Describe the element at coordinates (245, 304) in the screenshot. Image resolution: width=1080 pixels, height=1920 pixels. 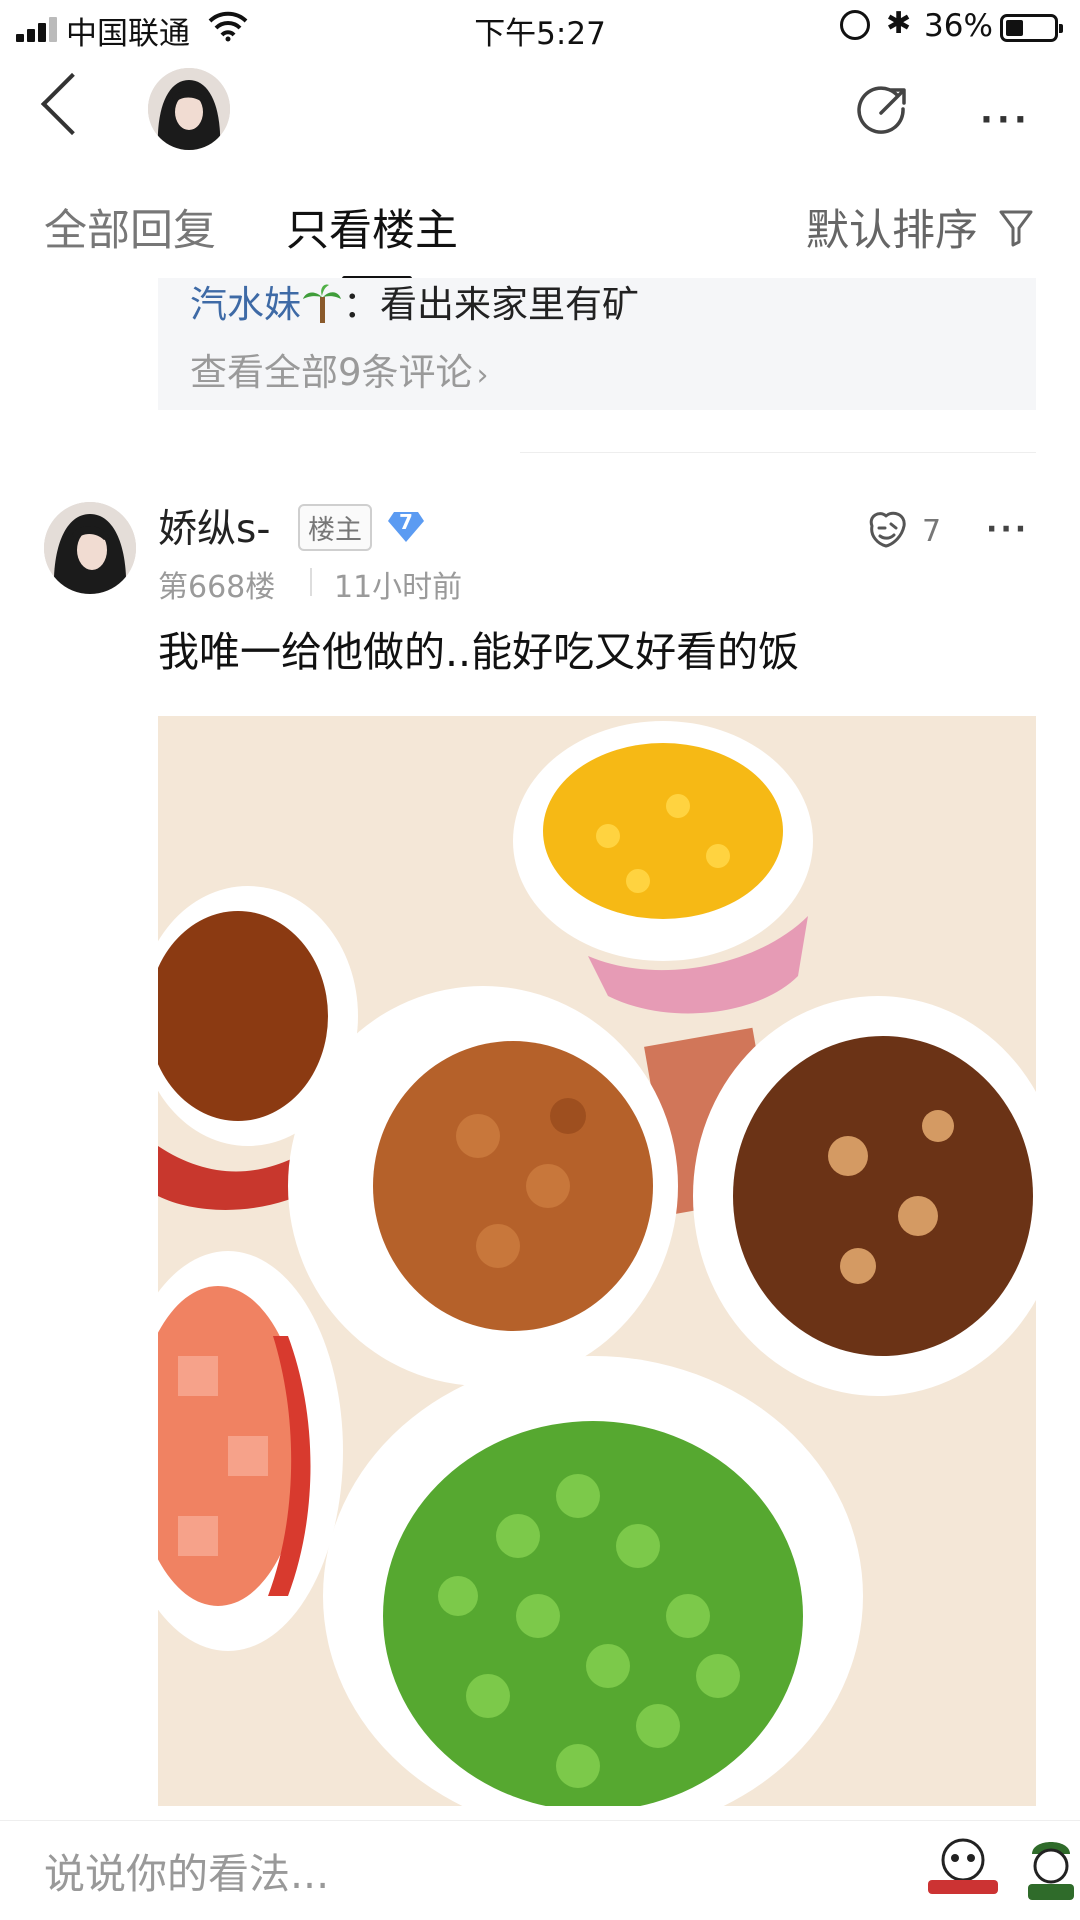
I see `comment-username: 汽水妹` at that location.